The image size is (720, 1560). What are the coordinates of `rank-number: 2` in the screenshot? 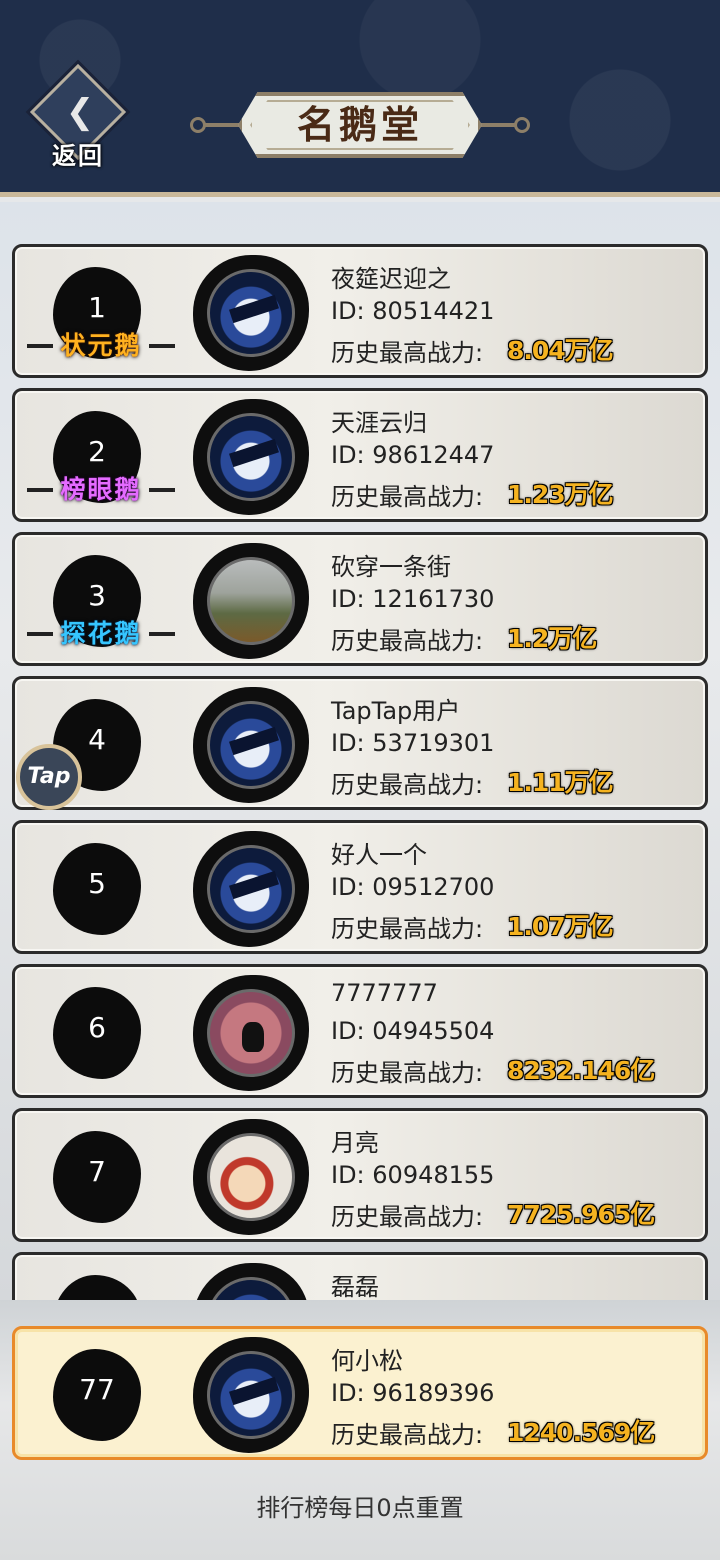 It's located at (97, 451).